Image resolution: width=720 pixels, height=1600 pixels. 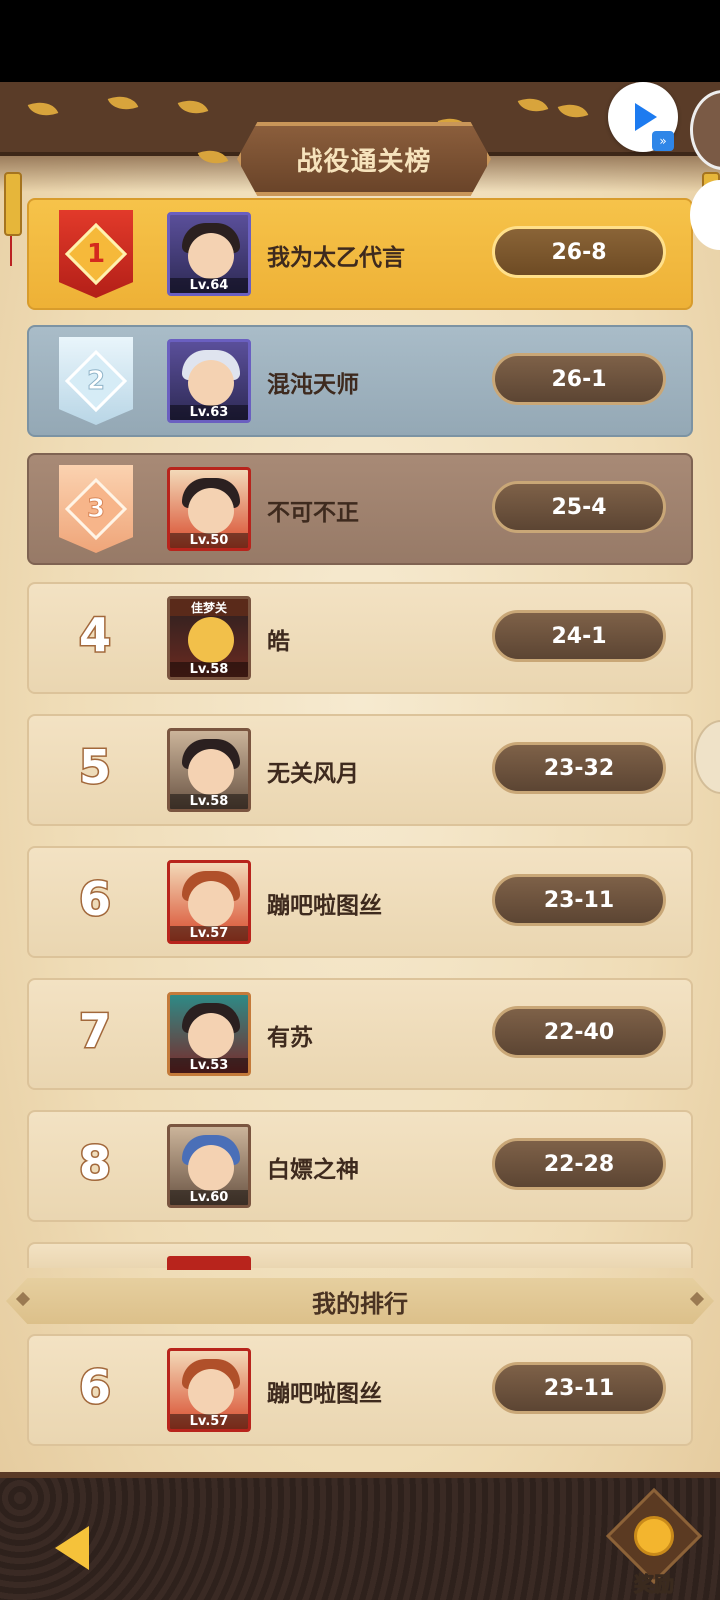 I want to click on rank-number: 8, so click(x=94, y=1163).